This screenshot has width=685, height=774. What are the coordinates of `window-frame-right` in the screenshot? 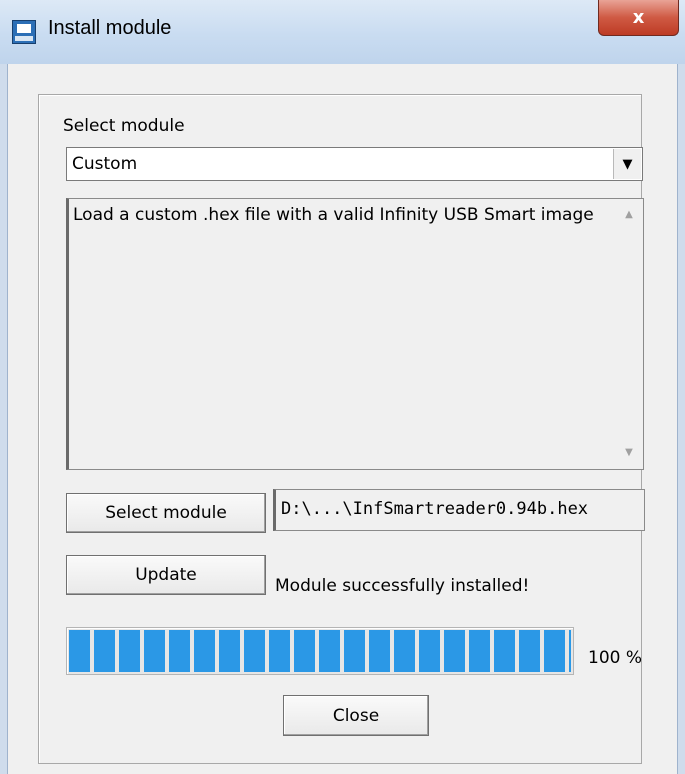 It's located at (681, 419).